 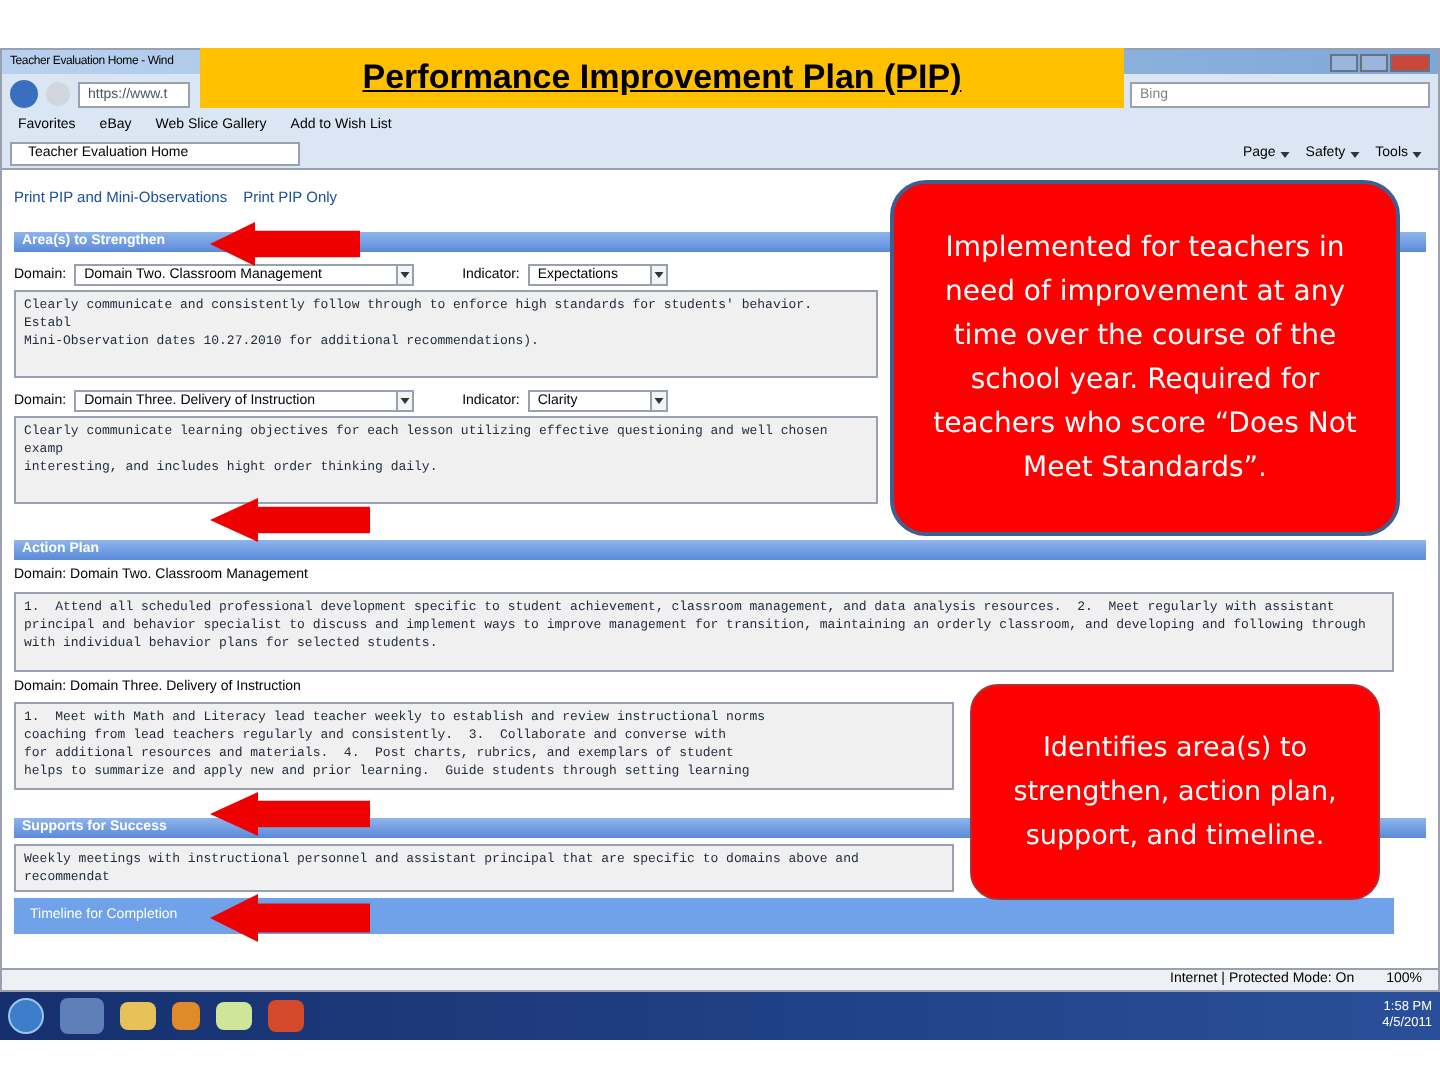 What do you see at coordinates (1175, 792) in the screenshot?
I see `callout: Identifies area(s) to strengthen, action plan, support, and timeline.` at bounding box center [1175, 792].